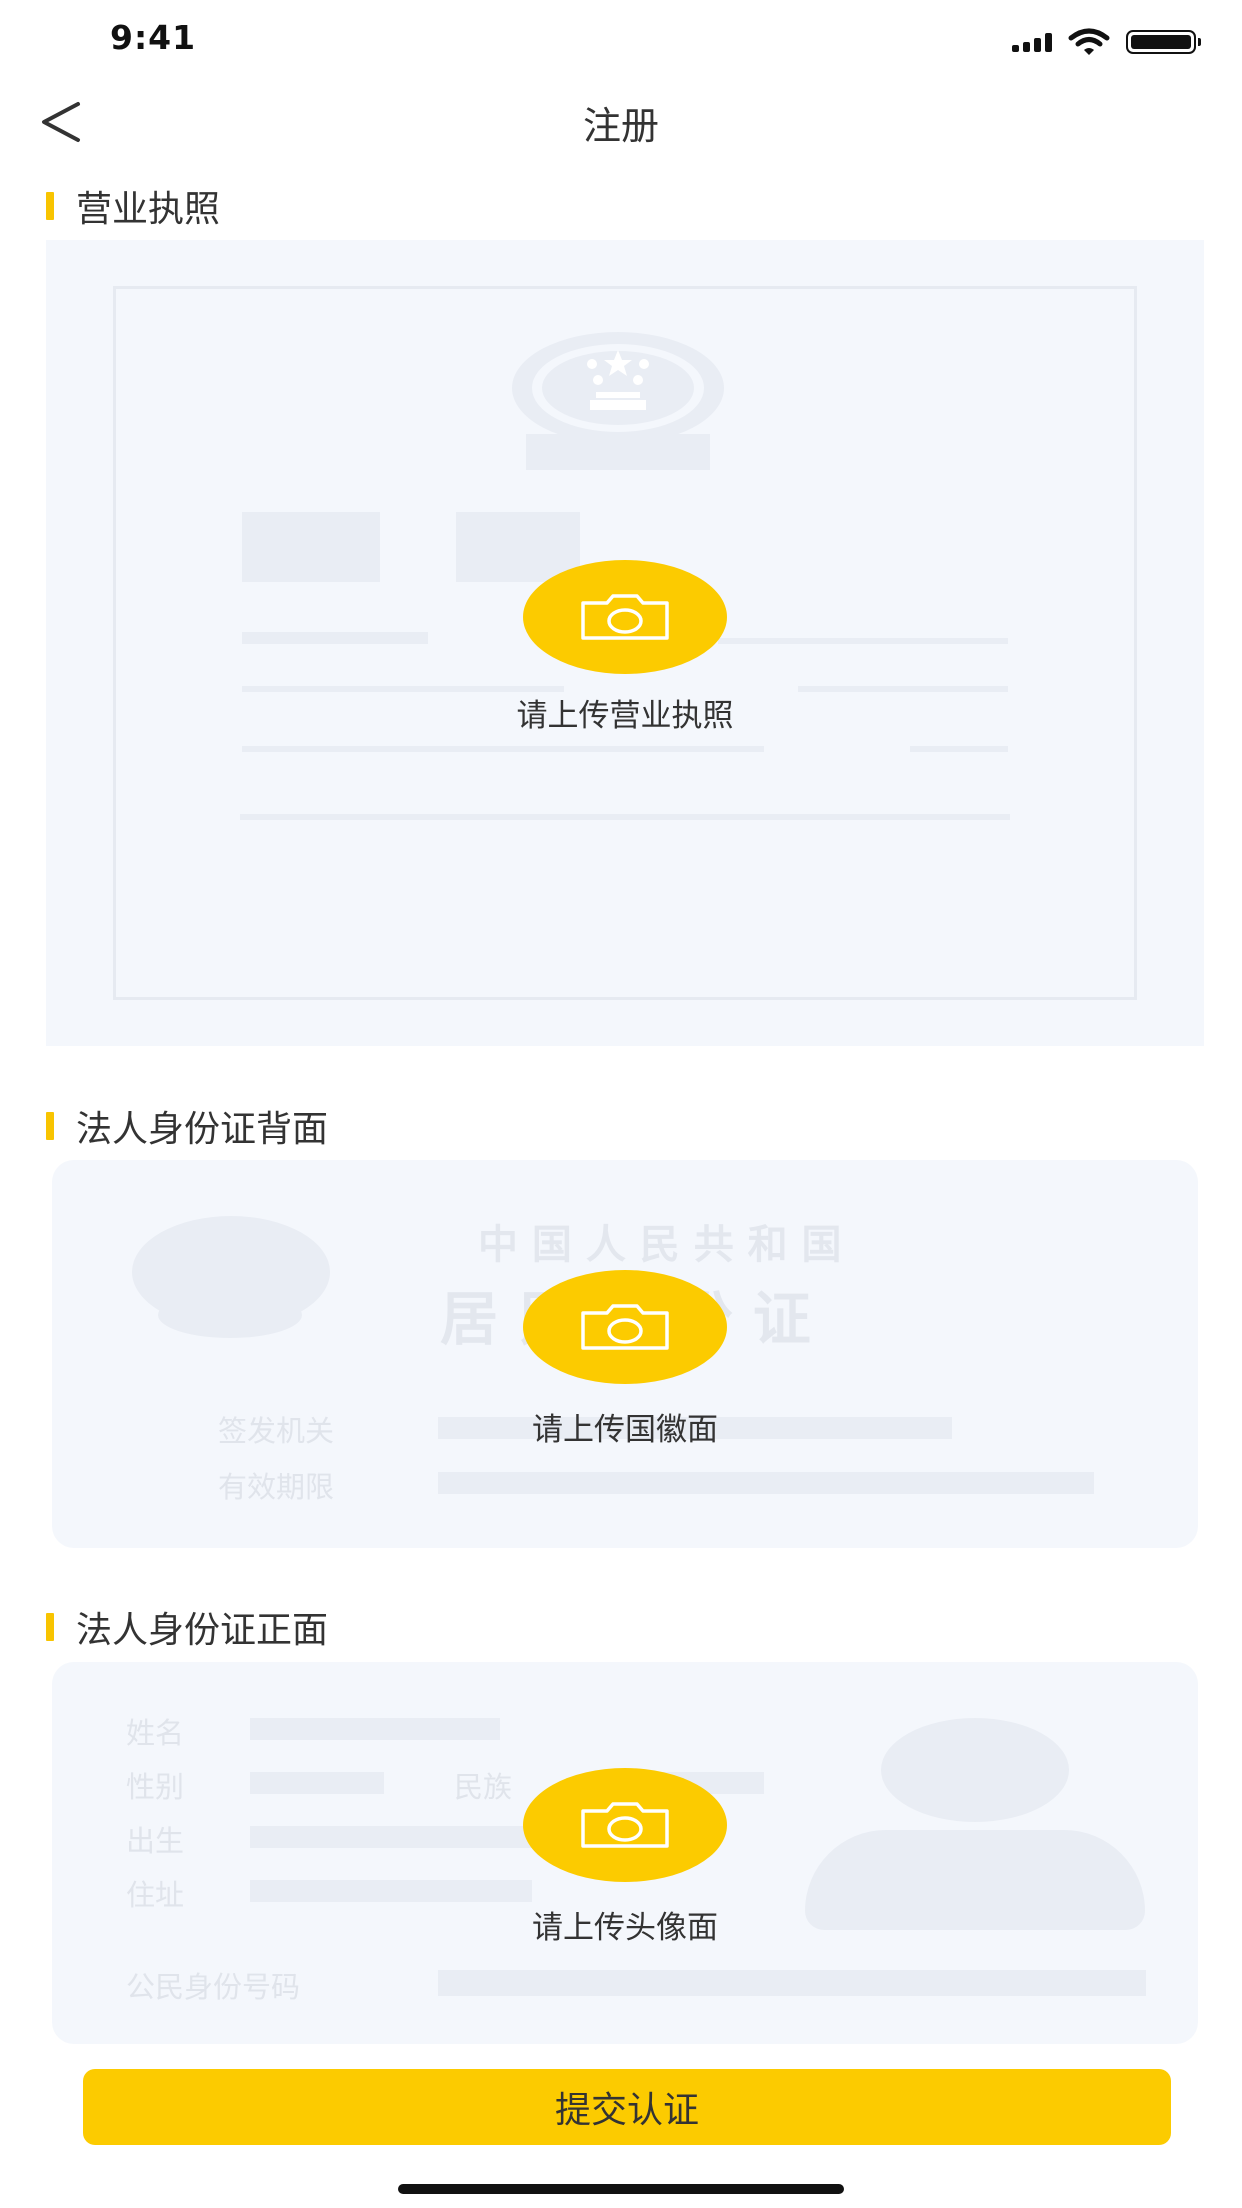  Describe the element at coordinates (153, 37) in the screenshot. I see `status-time: 9:41` at that location.